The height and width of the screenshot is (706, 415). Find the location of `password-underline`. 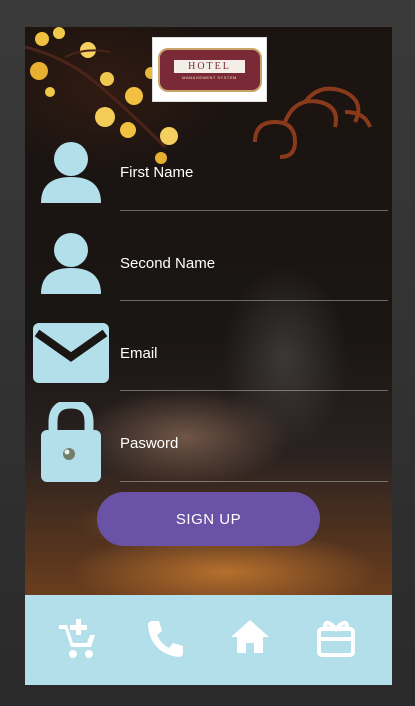

password-underline is located at coordinates (254, 481).